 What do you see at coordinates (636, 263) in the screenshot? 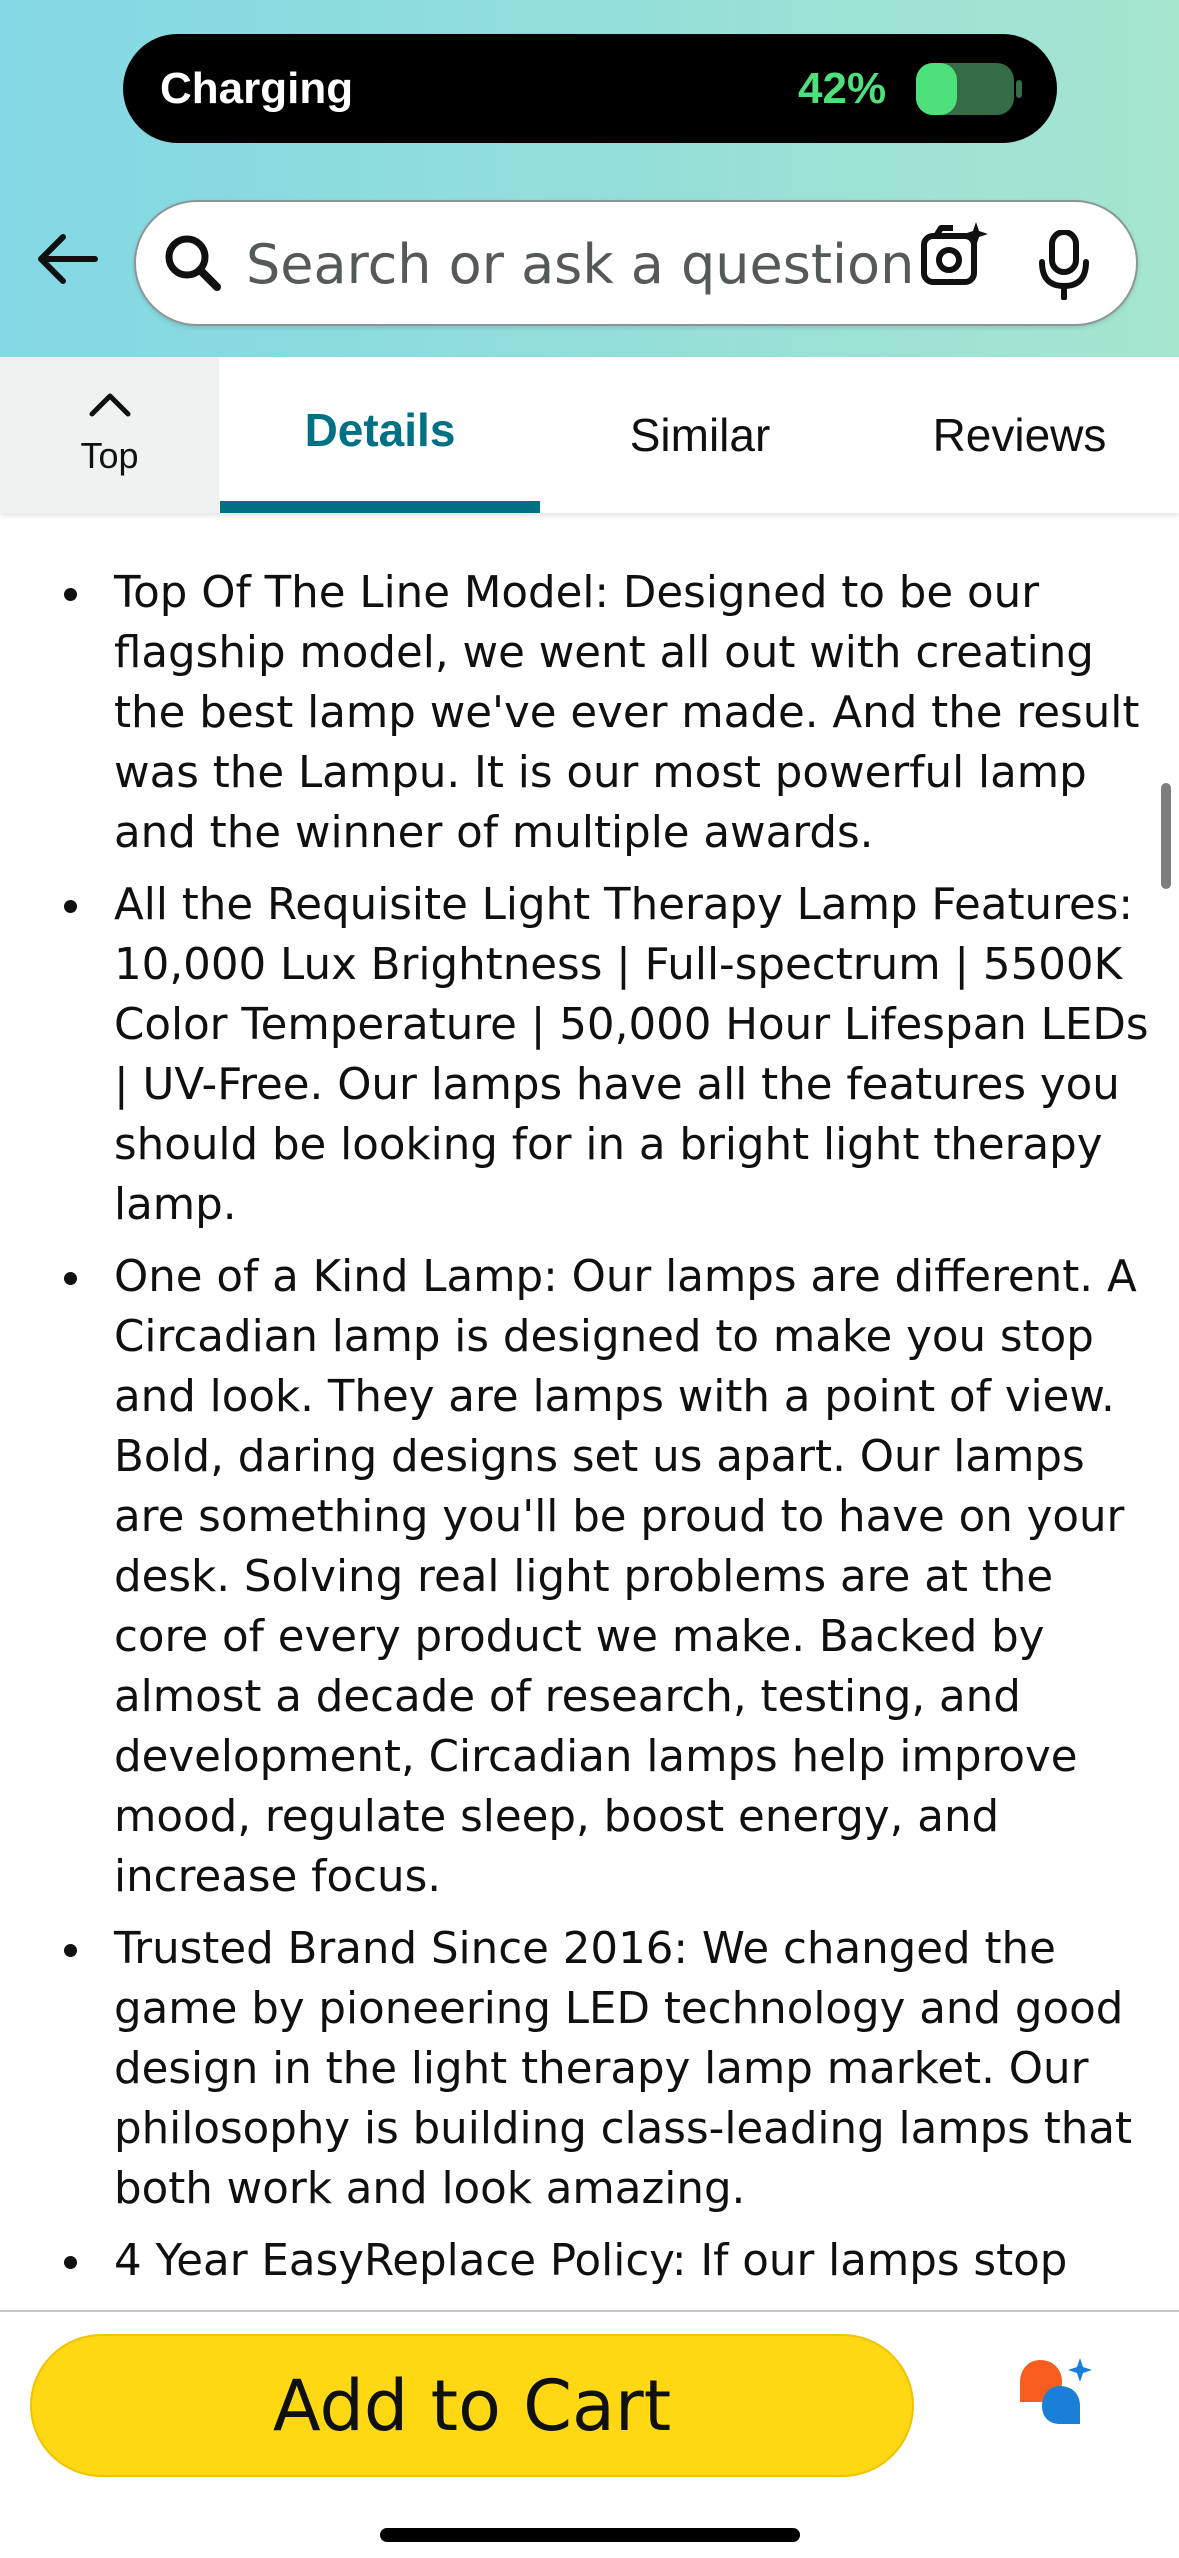
I see `search-bar` at bounding box center [636, 263].